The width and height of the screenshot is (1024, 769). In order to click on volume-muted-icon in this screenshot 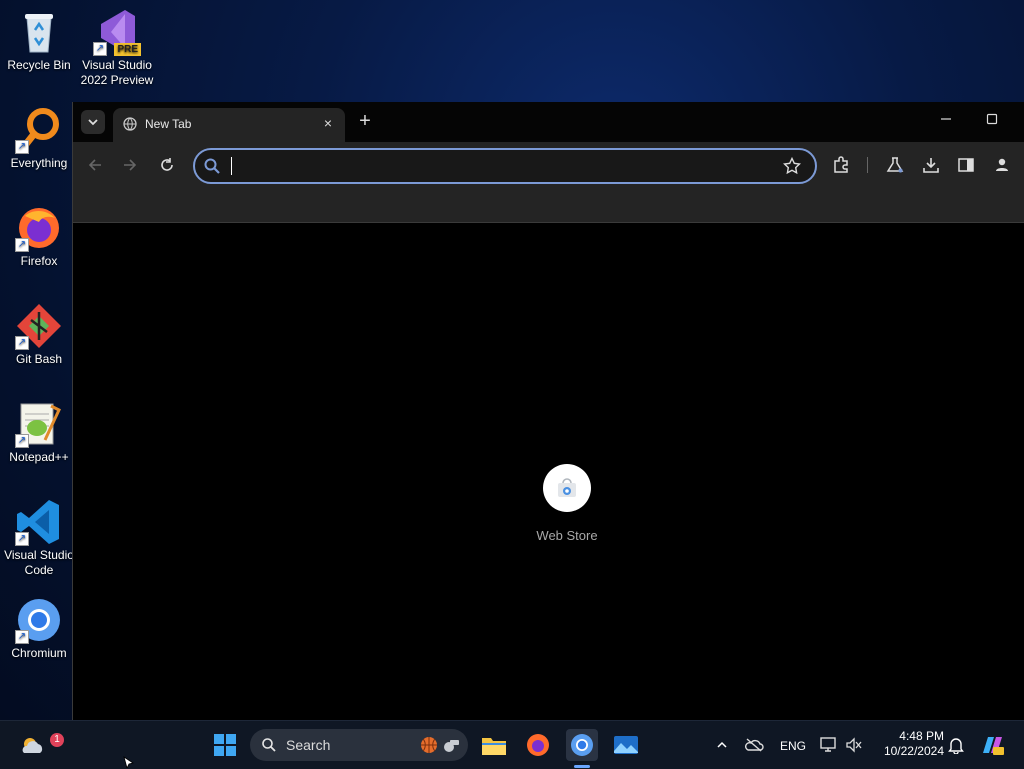, I will do `click(854, 745)`.